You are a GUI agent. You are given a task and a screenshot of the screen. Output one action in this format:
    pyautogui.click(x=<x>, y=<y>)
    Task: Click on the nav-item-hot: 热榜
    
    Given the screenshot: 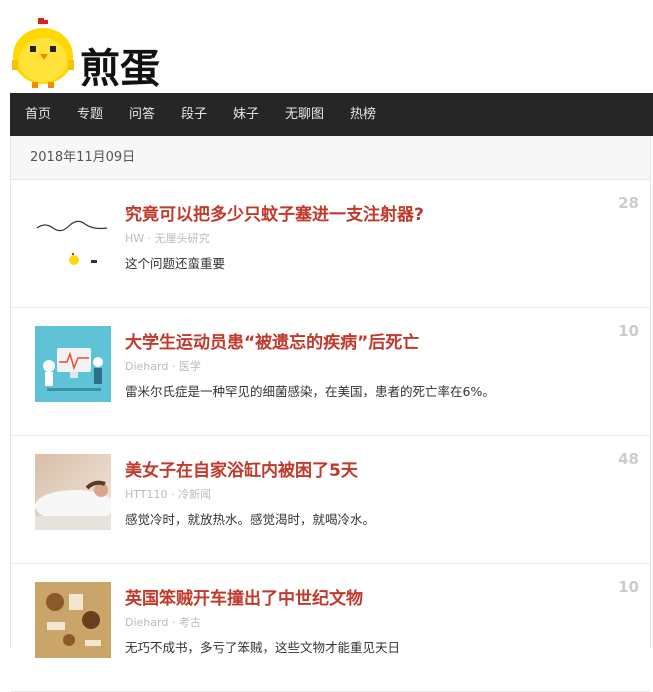 What is the action you would take?
    pyautogui.click(x=363, y=114)
    